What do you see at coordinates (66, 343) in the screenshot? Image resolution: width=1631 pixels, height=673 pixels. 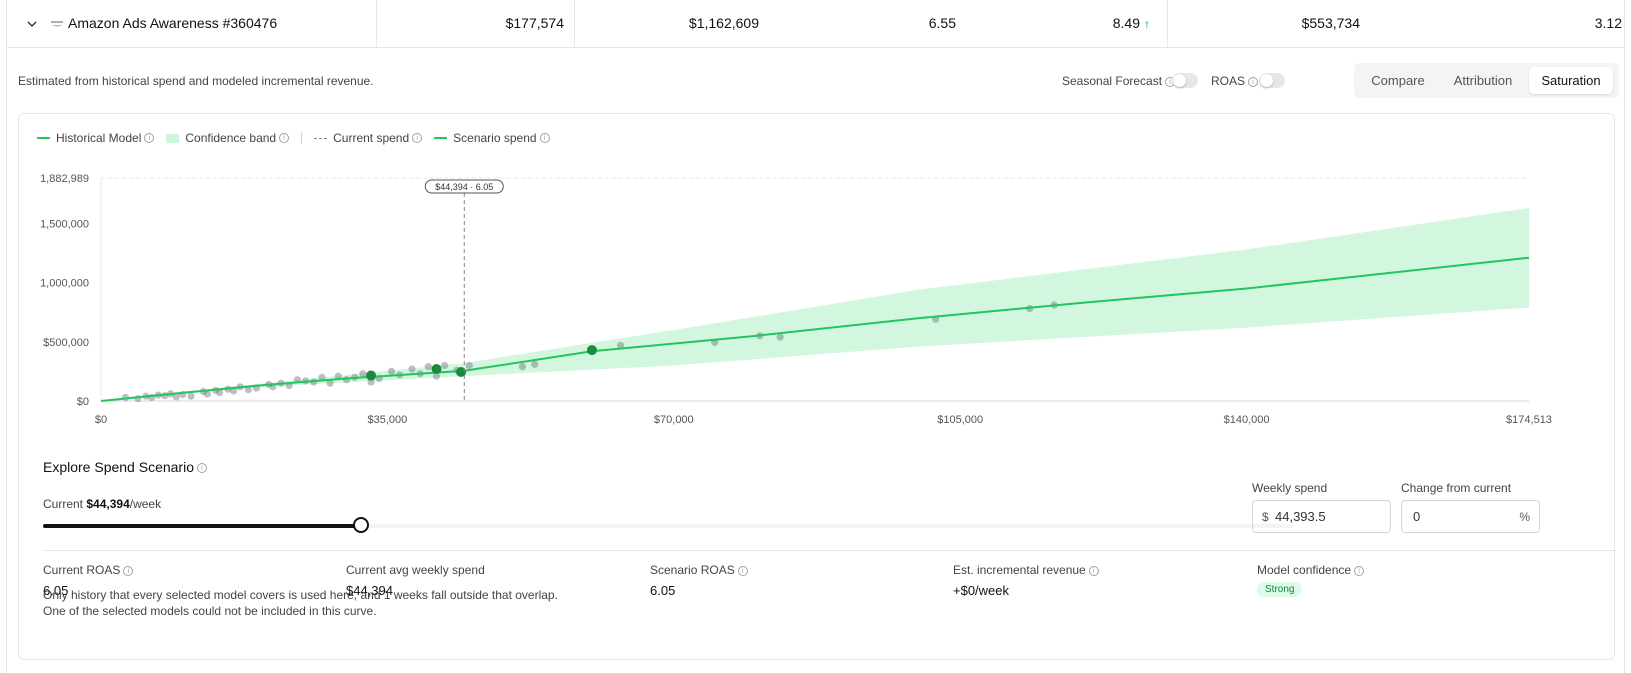 I see `y-tick-label: $500,000` at bounding box center [66, 343].